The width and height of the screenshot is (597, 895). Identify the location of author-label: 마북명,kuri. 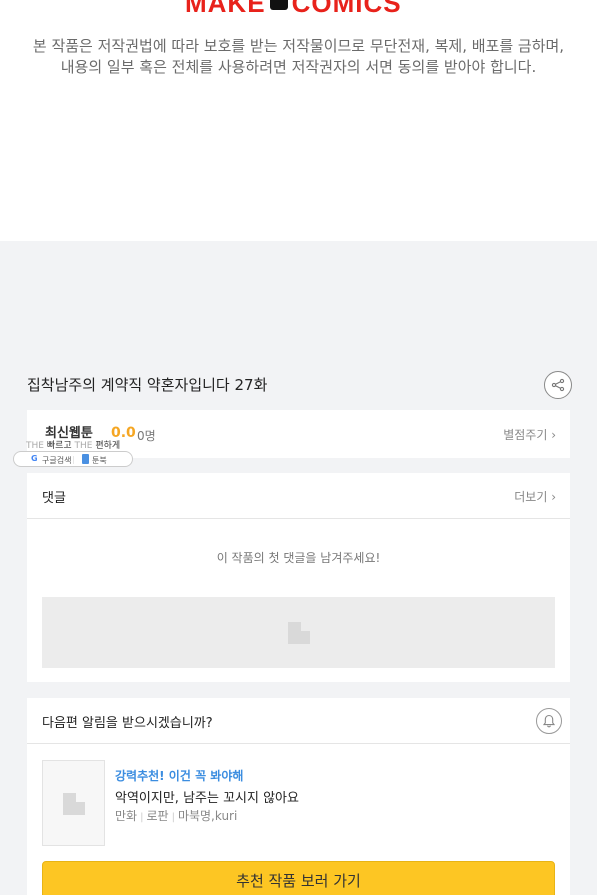
(207, 816).